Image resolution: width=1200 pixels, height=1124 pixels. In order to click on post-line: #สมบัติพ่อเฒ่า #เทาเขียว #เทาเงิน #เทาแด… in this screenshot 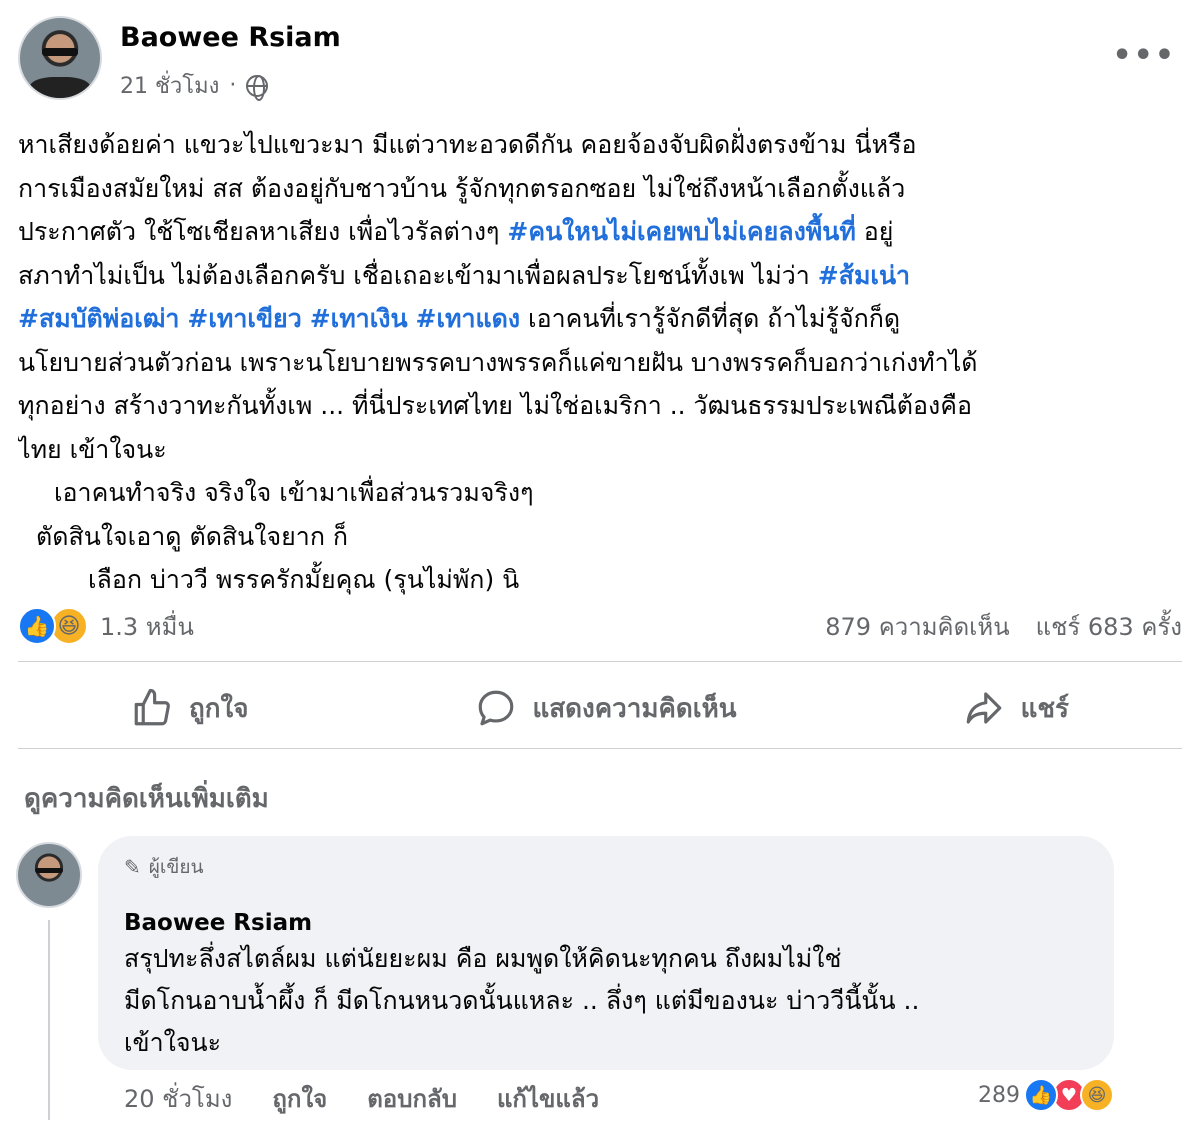, I will do `click(459, 318)`.